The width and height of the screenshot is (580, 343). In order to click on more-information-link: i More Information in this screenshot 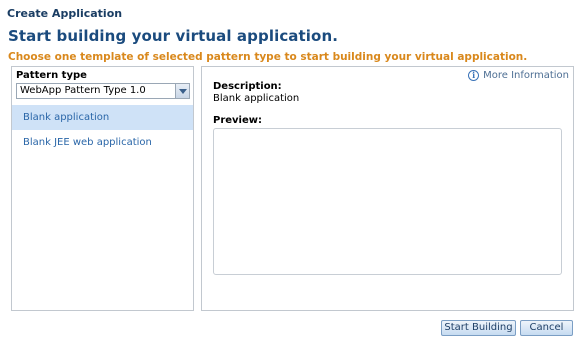, I will do `click(518, 75)`.